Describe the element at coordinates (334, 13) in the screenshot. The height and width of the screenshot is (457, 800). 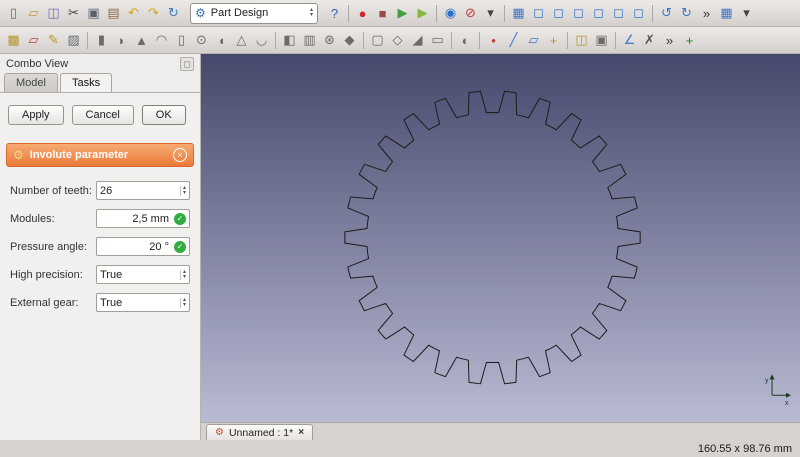
I see `whatsthis-icon: ?` at that location.